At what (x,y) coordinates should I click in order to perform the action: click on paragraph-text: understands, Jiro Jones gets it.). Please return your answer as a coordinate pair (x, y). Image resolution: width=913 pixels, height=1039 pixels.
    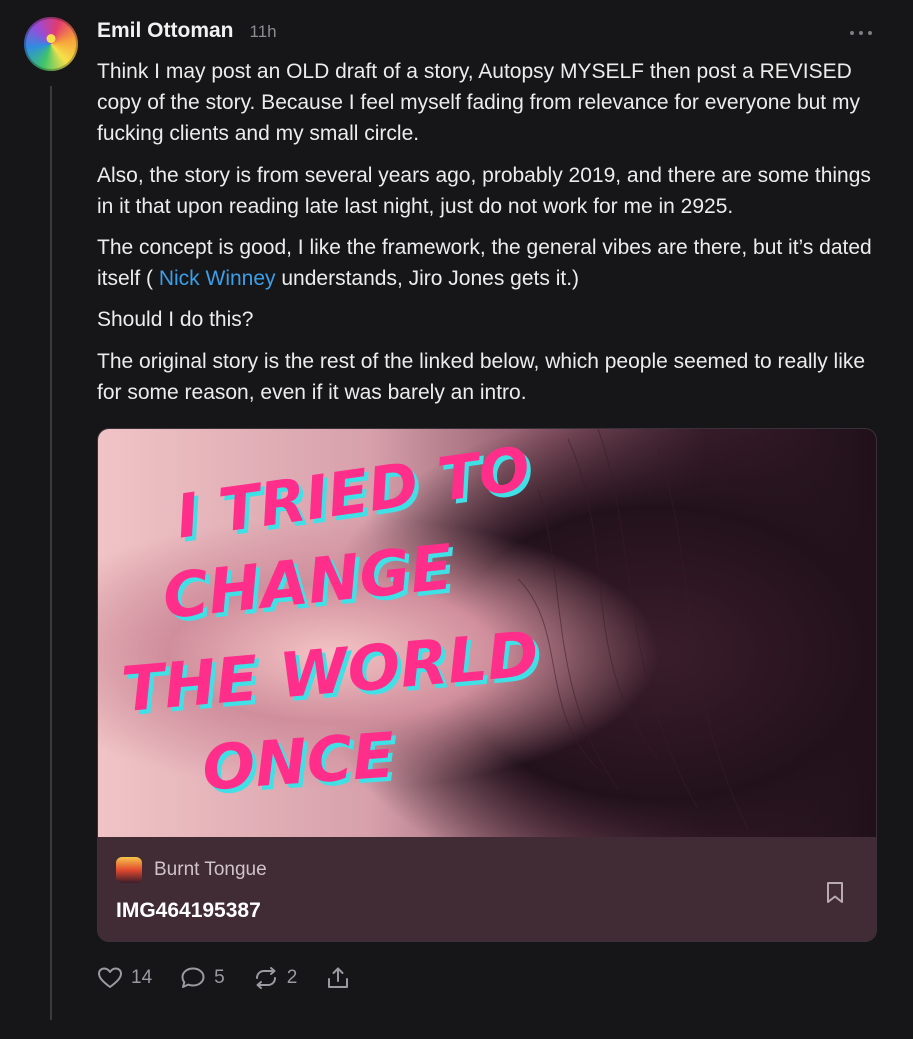
    Looking at the image, I should click on (427, 278).